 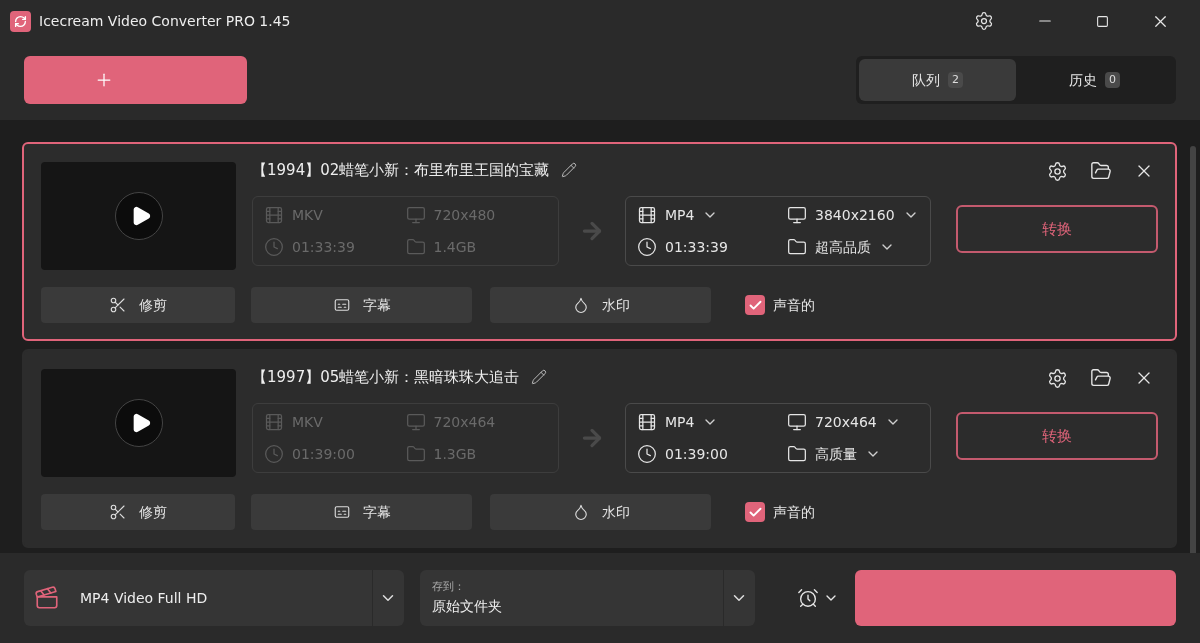 I want to click on target-duration: 01:39:00, so click(x=696, y=454).